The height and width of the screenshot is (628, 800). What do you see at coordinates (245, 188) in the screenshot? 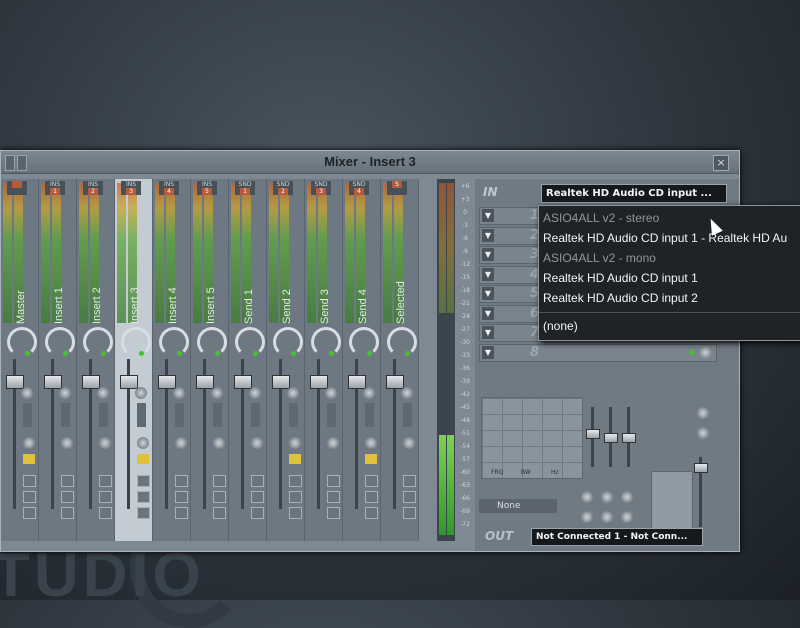
I see `track-number-tag: SND 1` at bounding box center [245, 188].